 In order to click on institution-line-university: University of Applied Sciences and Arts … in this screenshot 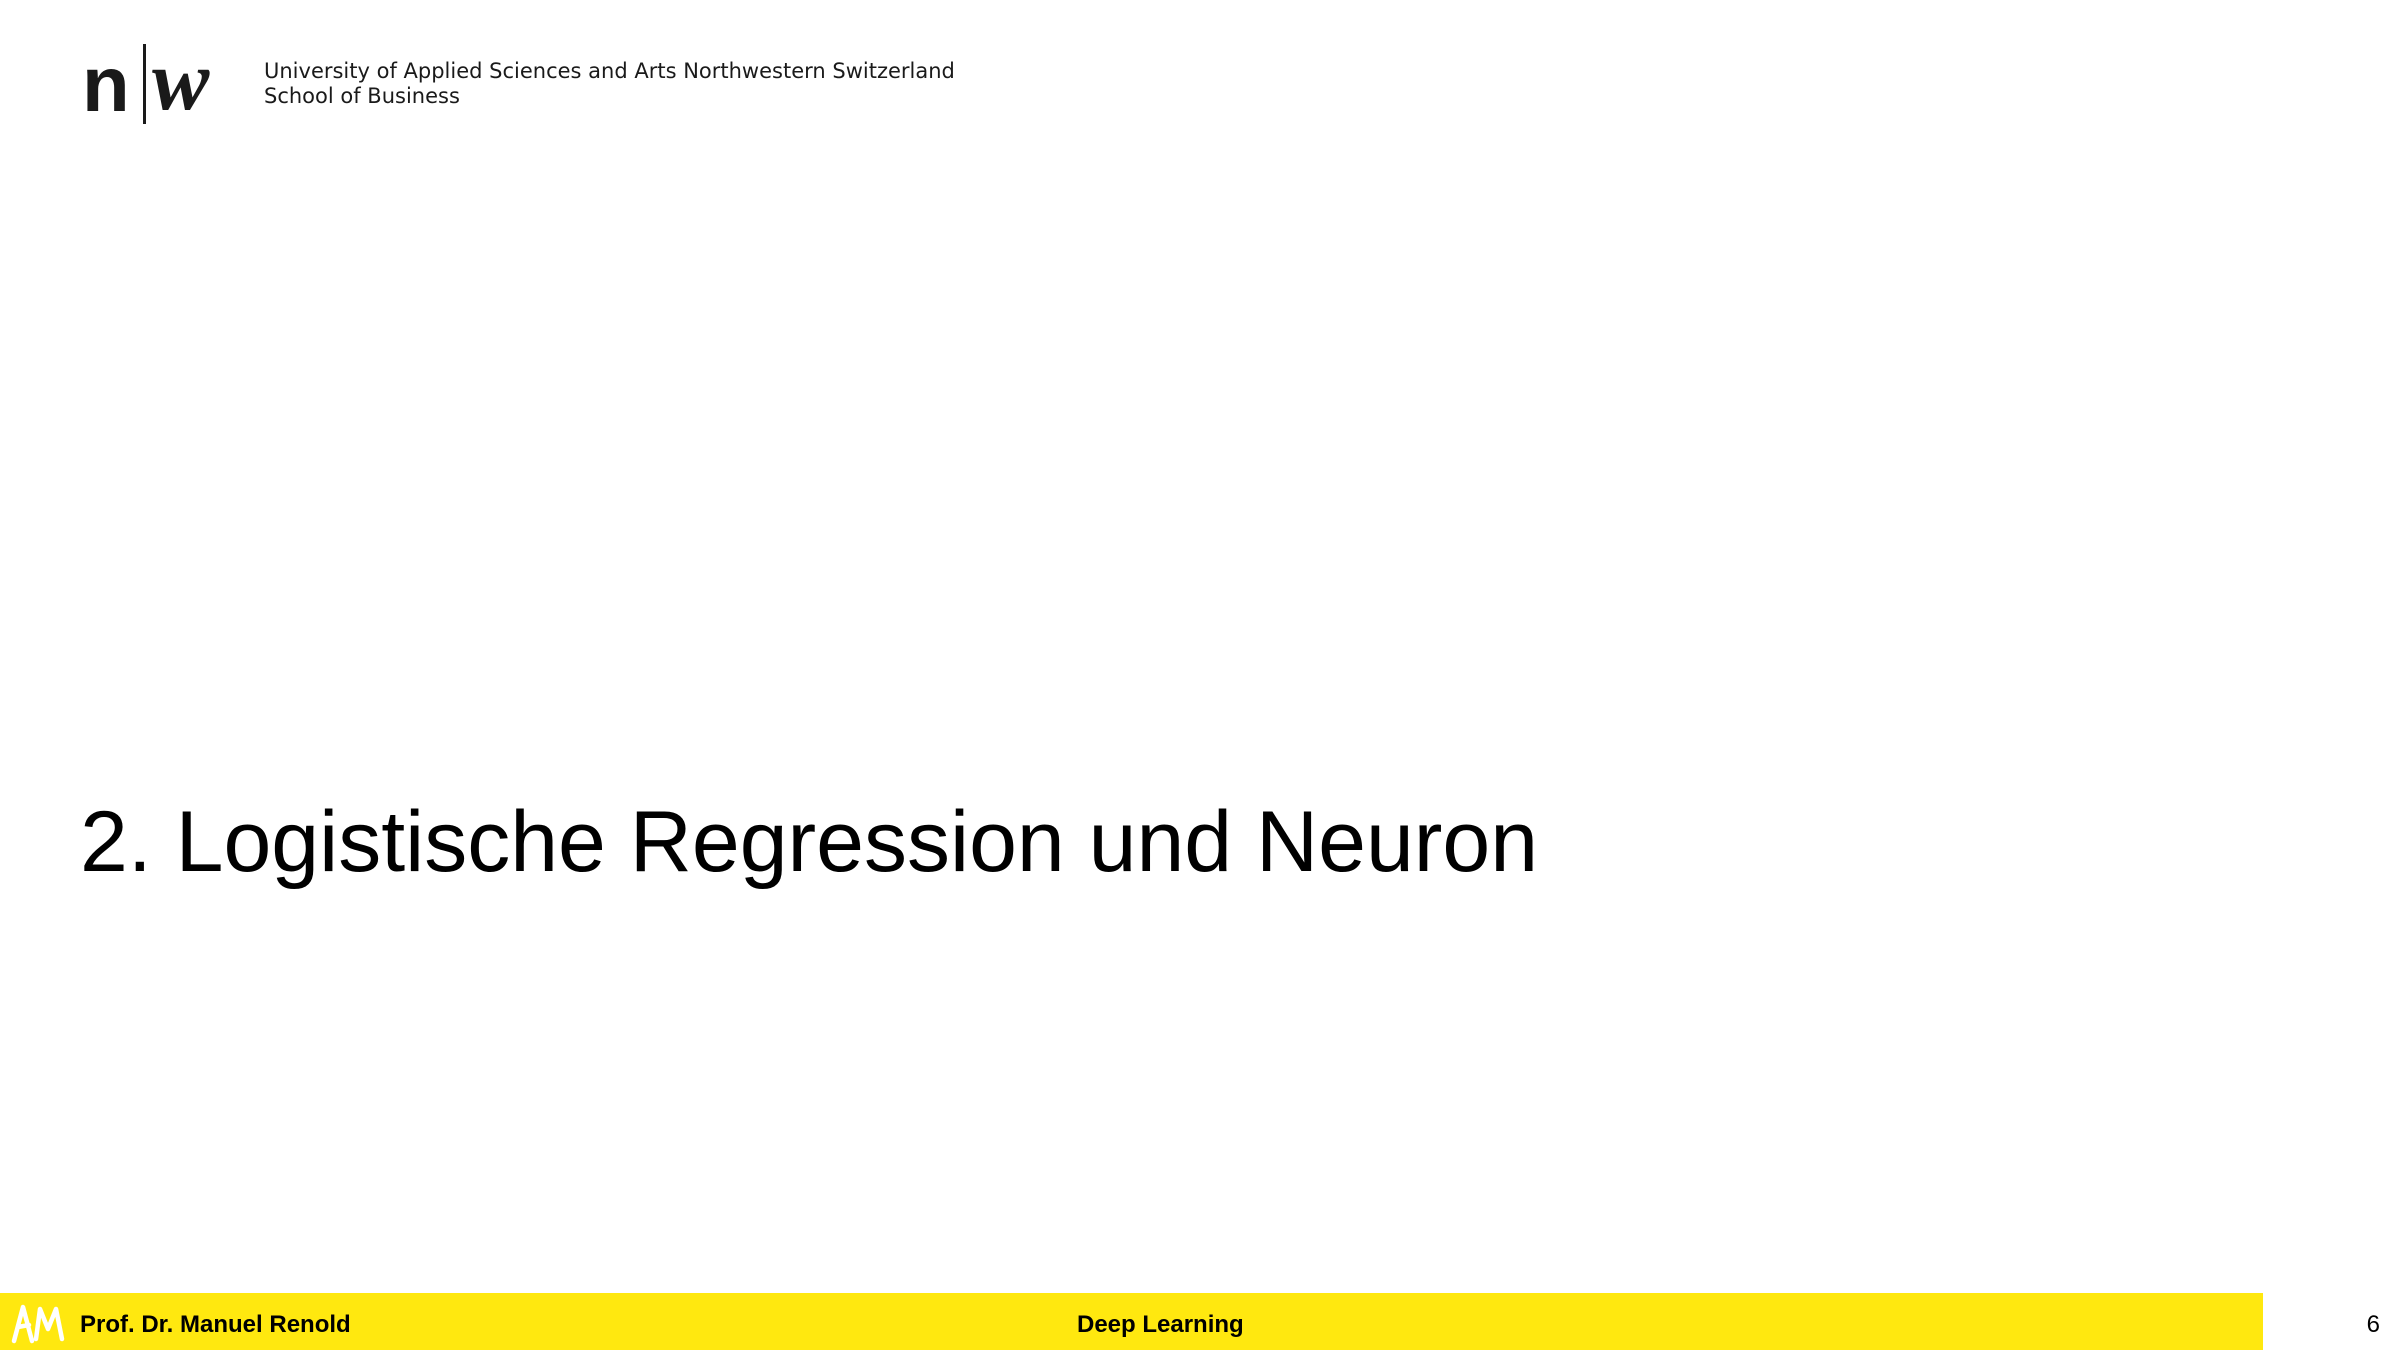, I will do `click(609, 71)`.